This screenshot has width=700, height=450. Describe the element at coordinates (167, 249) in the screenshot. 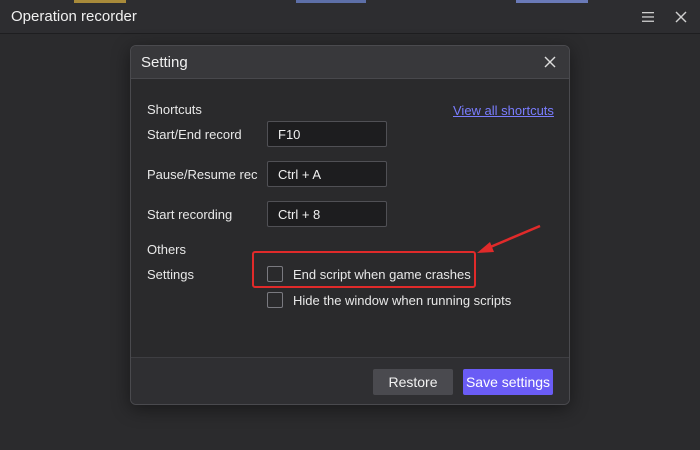

I see `others-section-label: Others` at that location.